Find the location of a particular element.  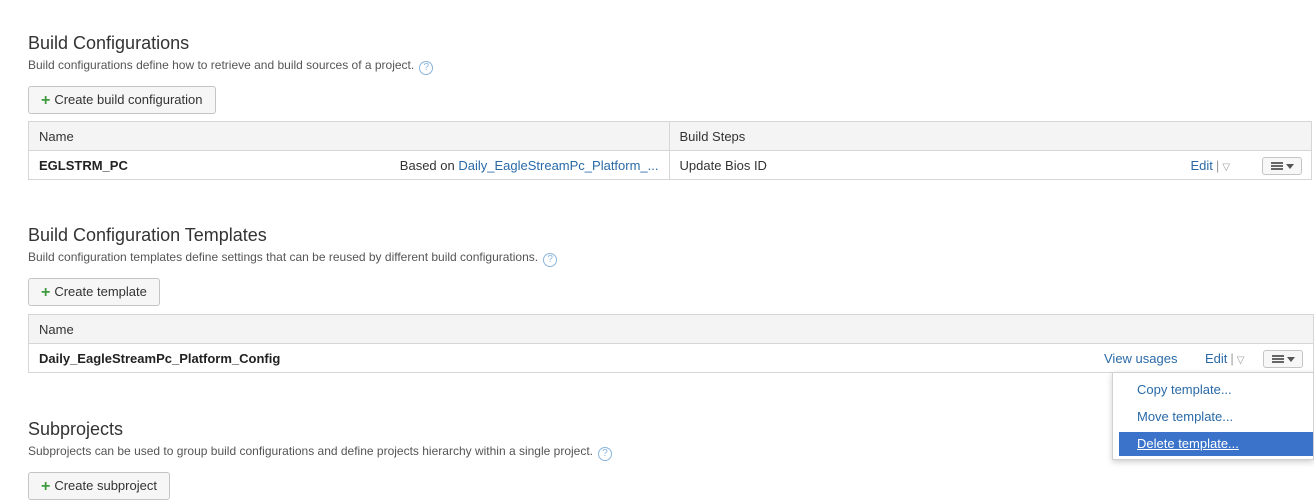

template-name-link: Daily_EagleStreamPc_Platform_Config is located at coordinates (159, 358).